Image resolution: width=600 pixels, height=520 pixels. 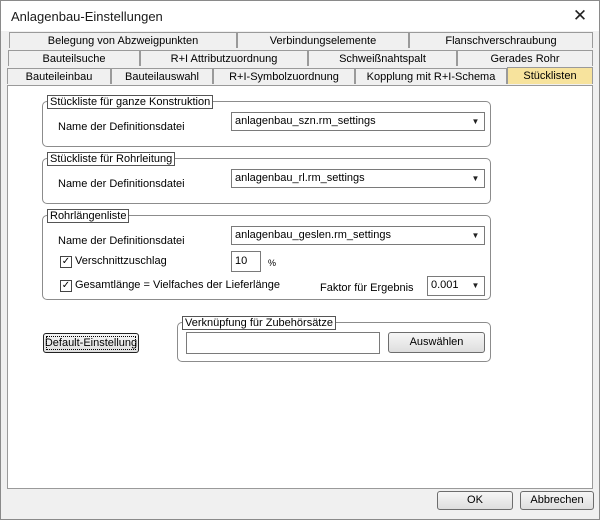 I want to click on tab-flanschverschraubung: Flanschverschraubung, so click(x=501, y=40).